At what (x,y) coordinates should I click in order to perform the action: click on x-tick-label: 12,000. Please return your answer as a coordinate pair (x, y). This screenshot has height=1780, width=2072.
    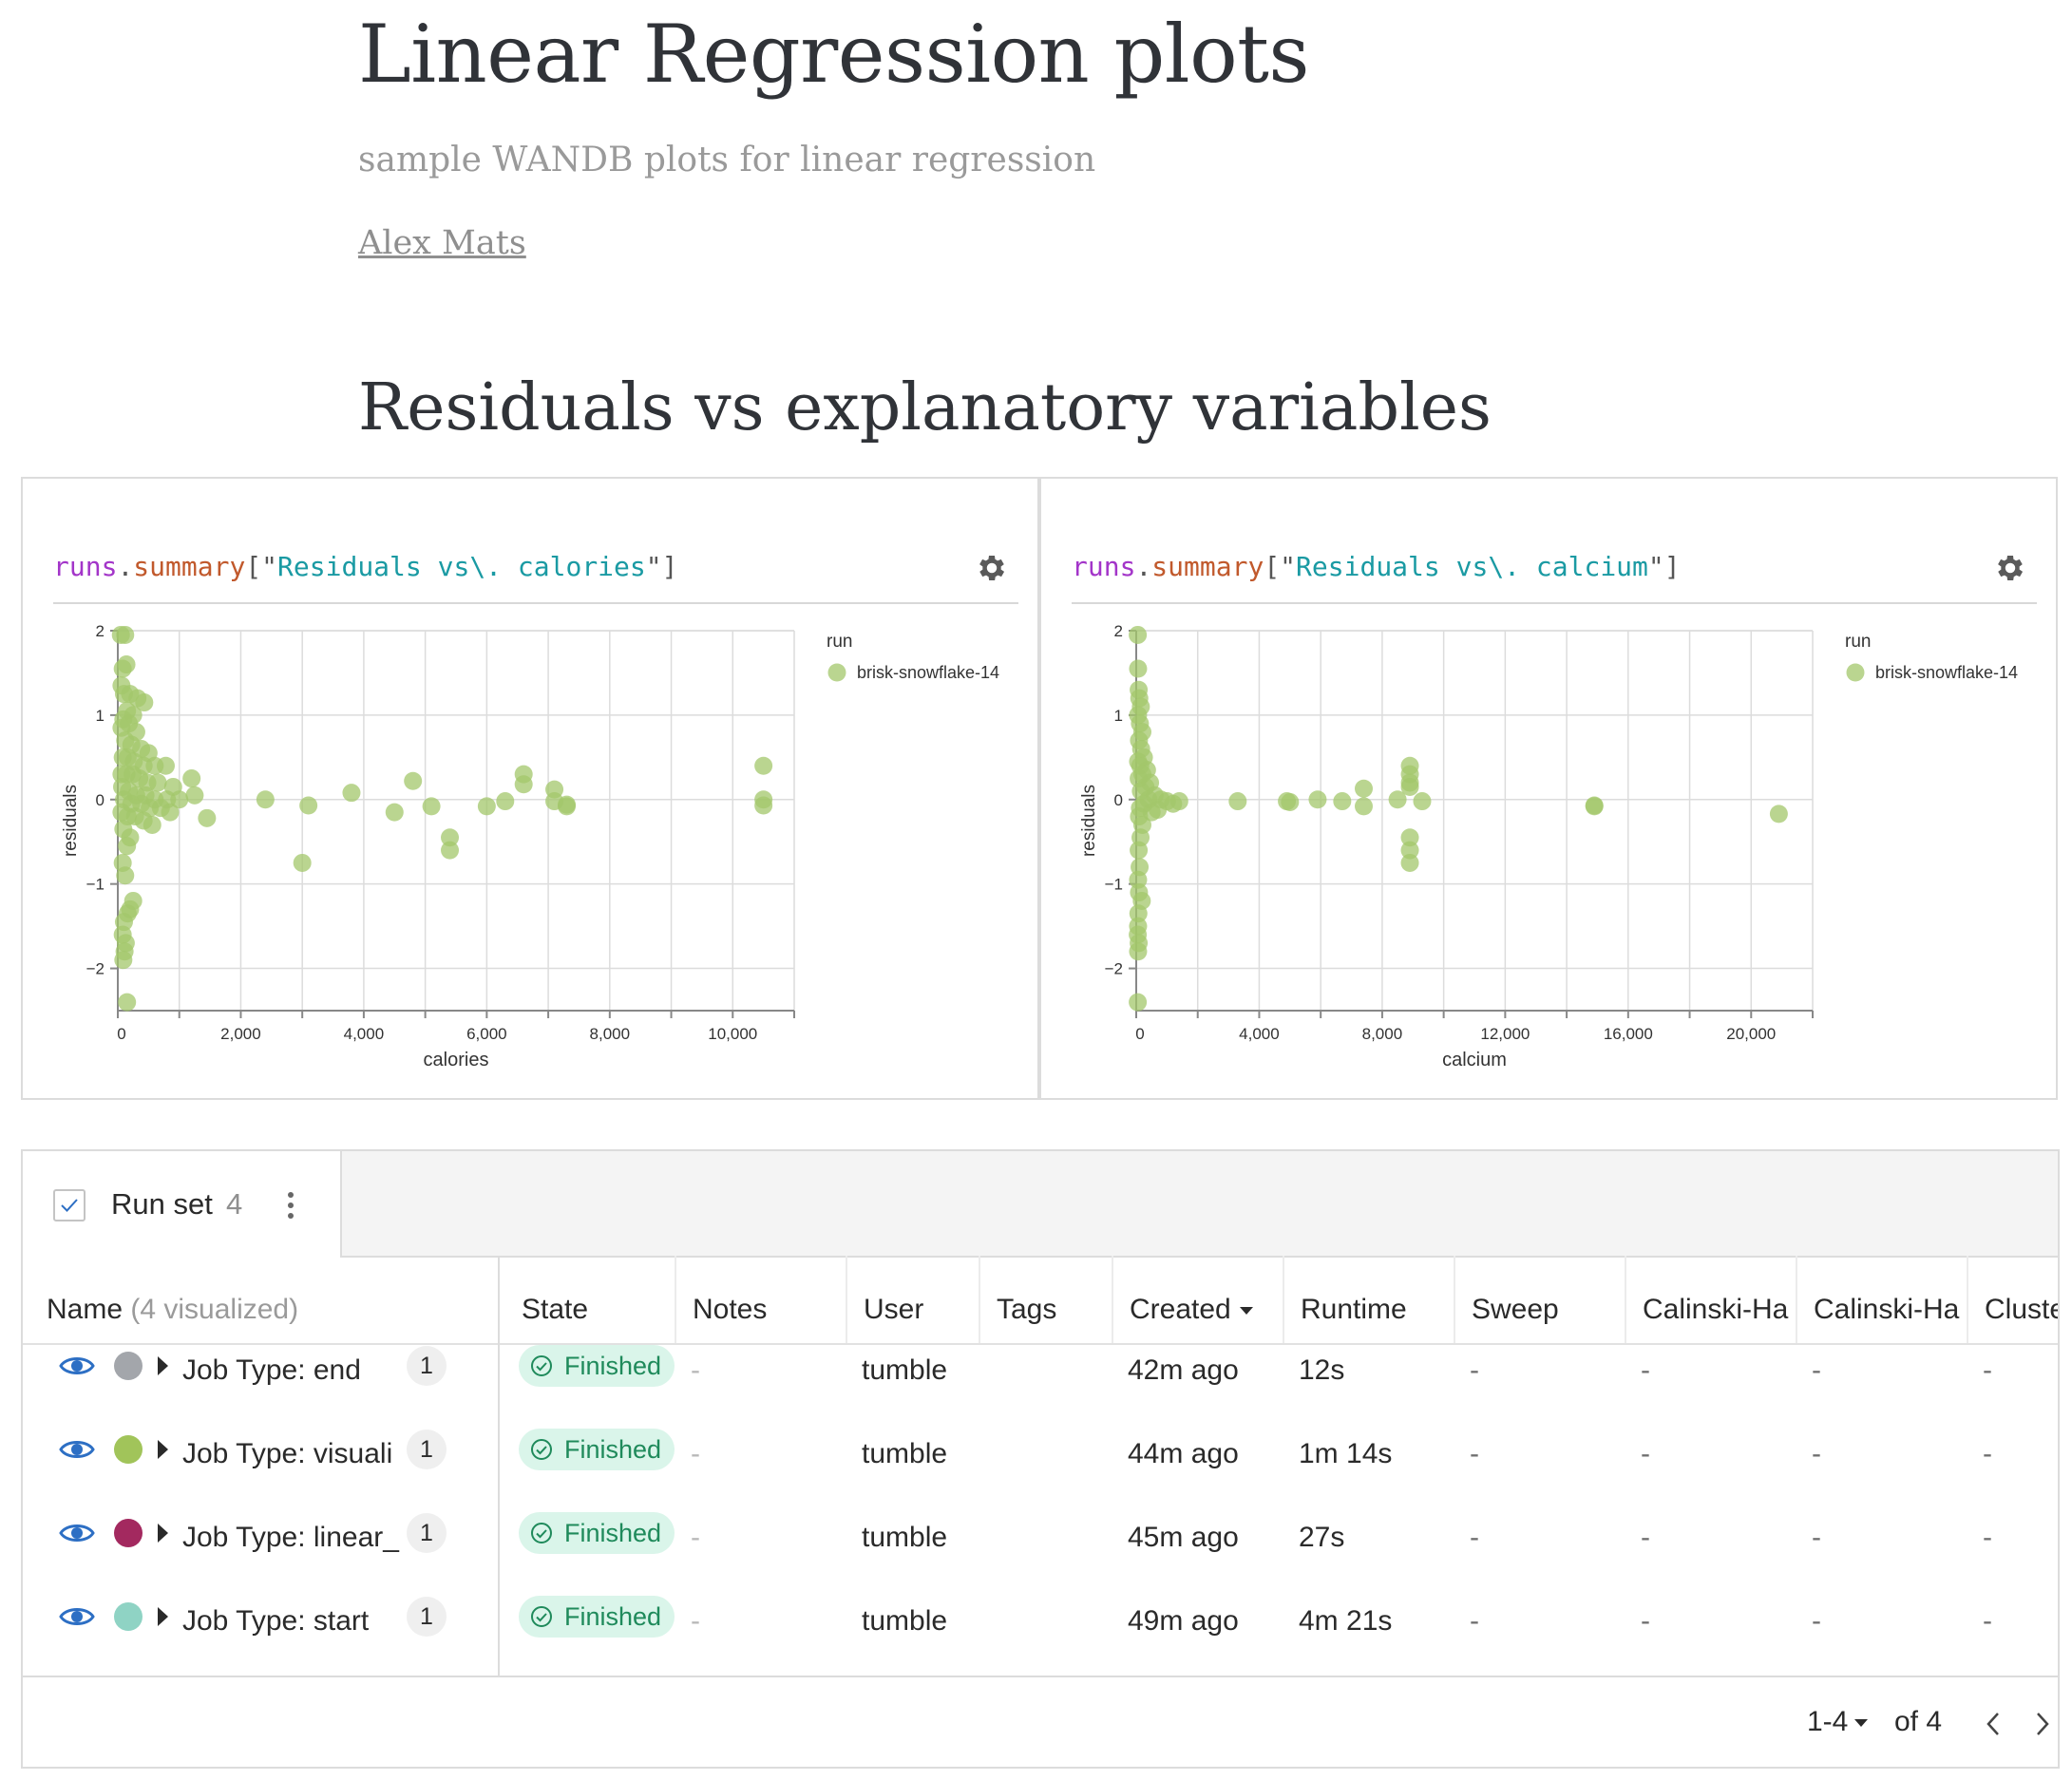
    Looking at the image, I should click on (1505, 1034).